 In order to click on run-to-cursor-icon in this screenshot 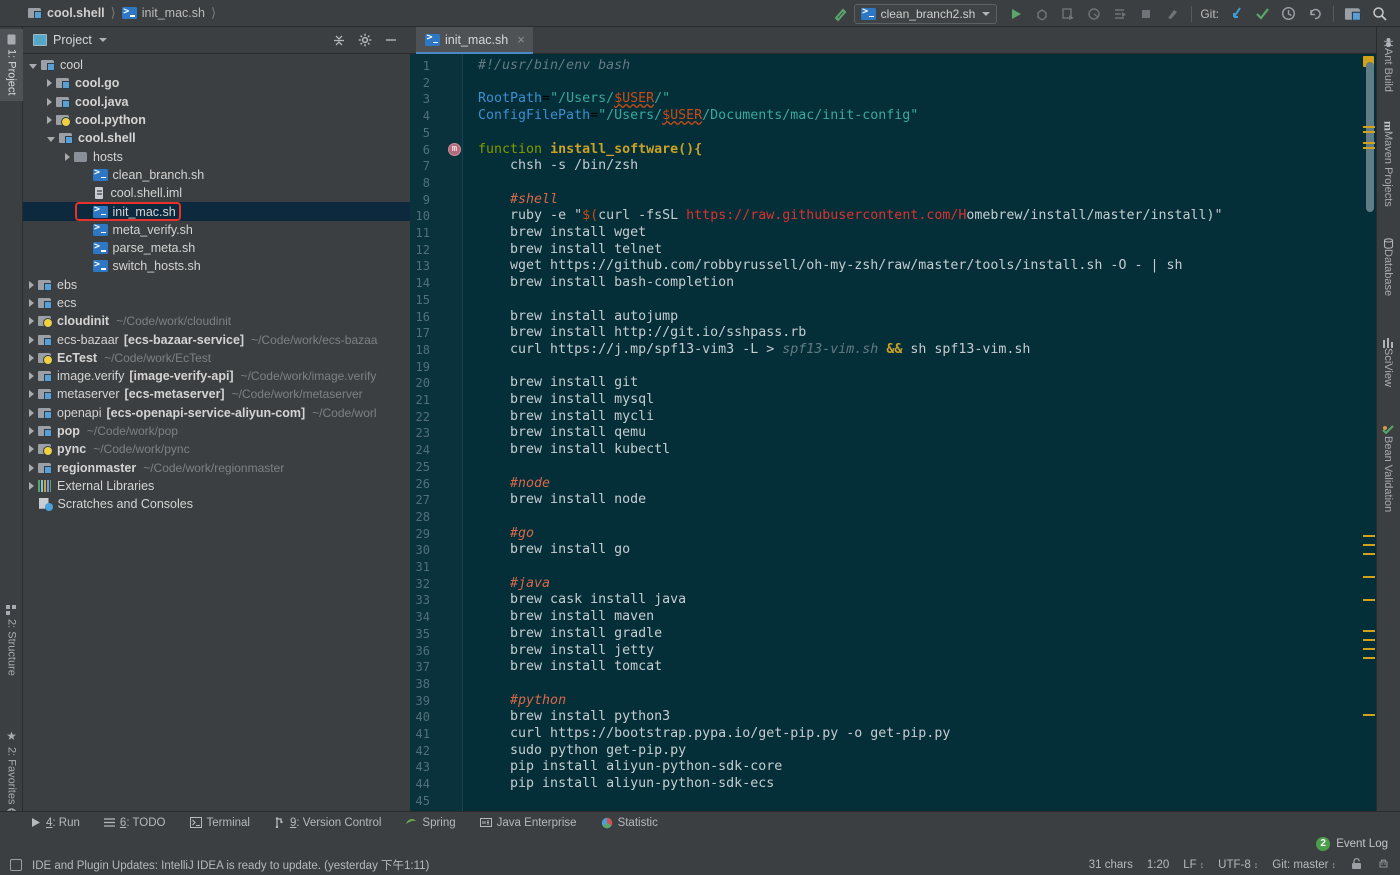, I will do `click(1120, 13)`.